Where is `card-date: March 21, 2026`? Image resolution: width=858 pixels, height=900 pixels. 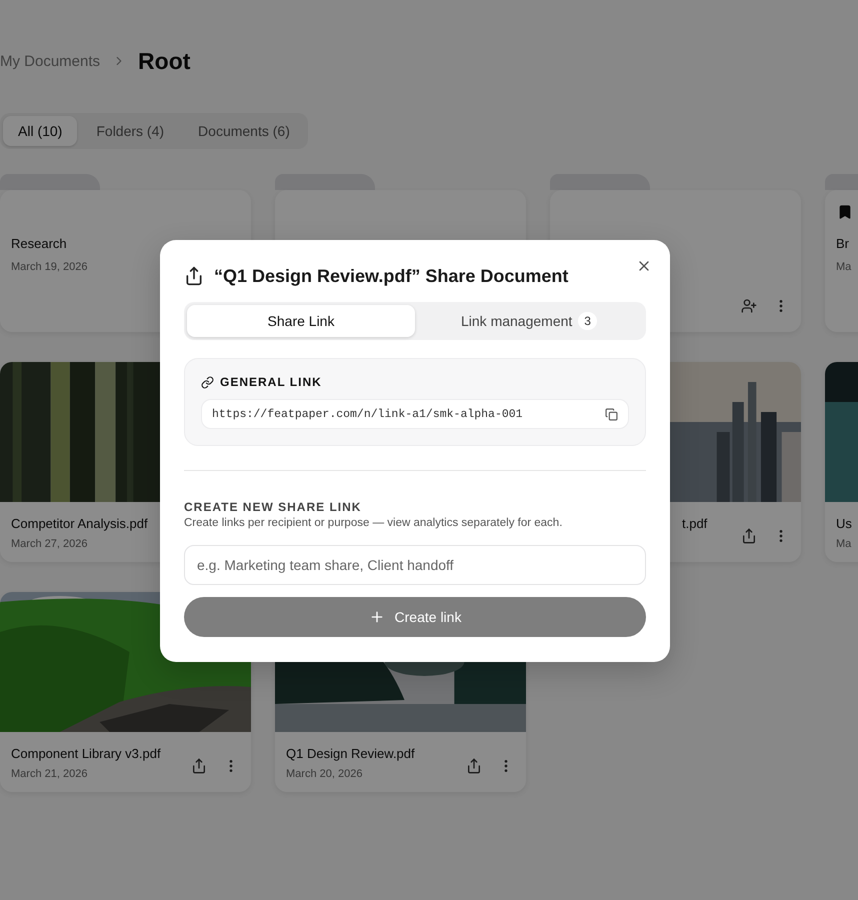 card-date: March 21, 2026 is located at coordinates (49, 774).